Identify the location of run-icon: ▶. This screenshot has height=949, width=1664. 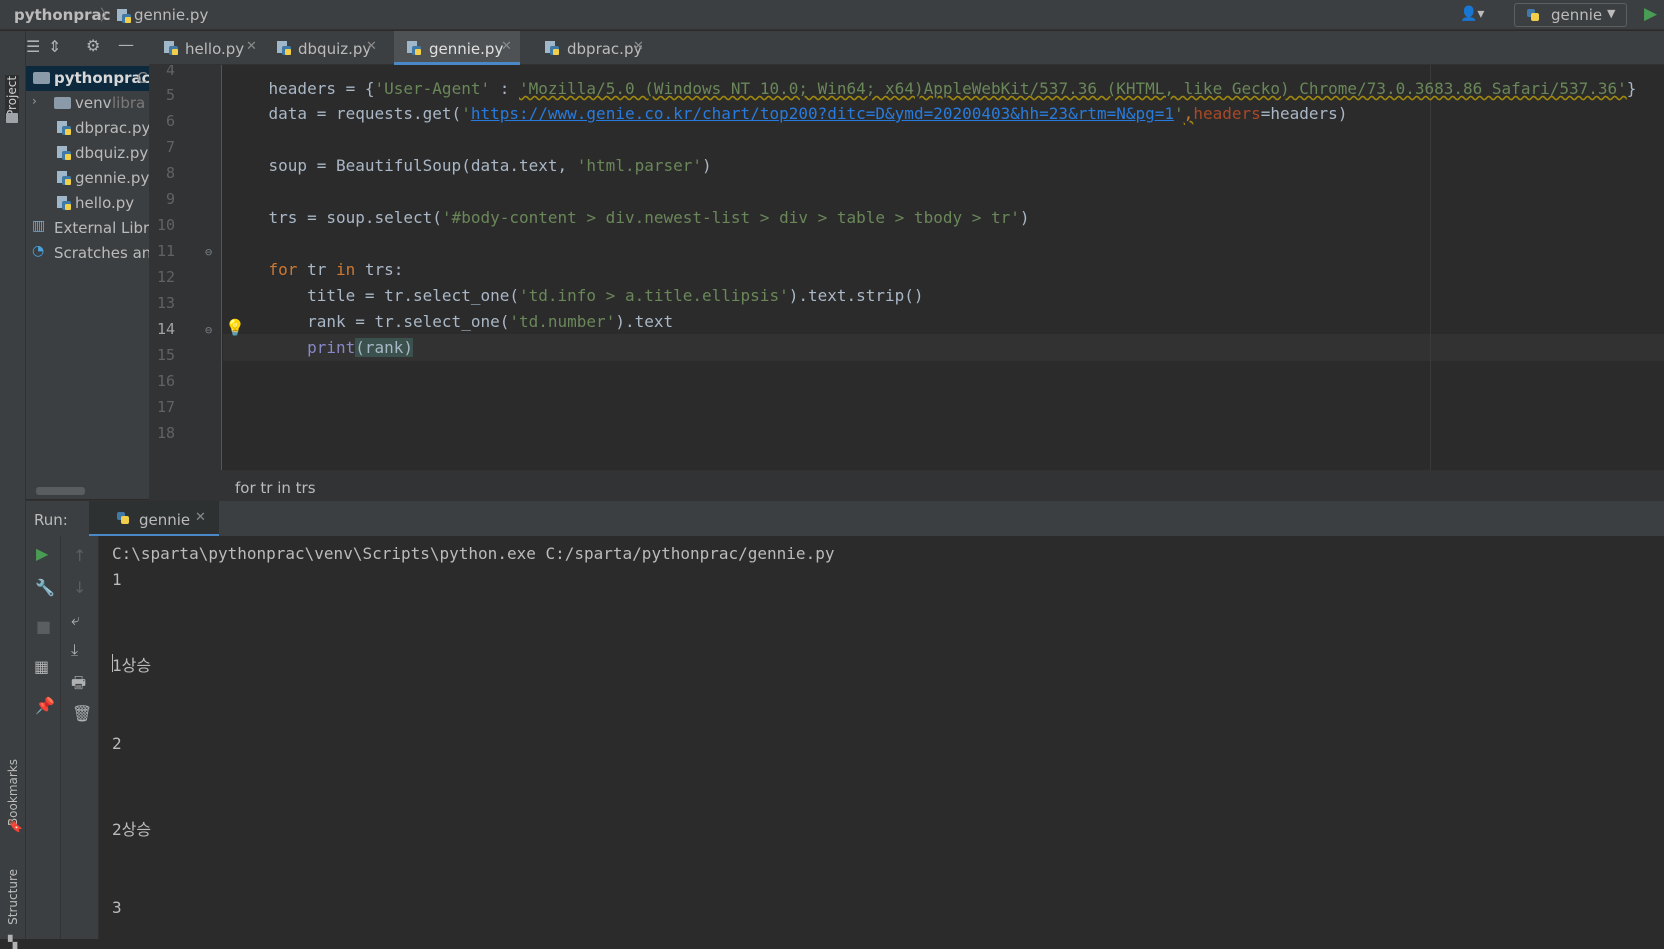
(1650, 14).